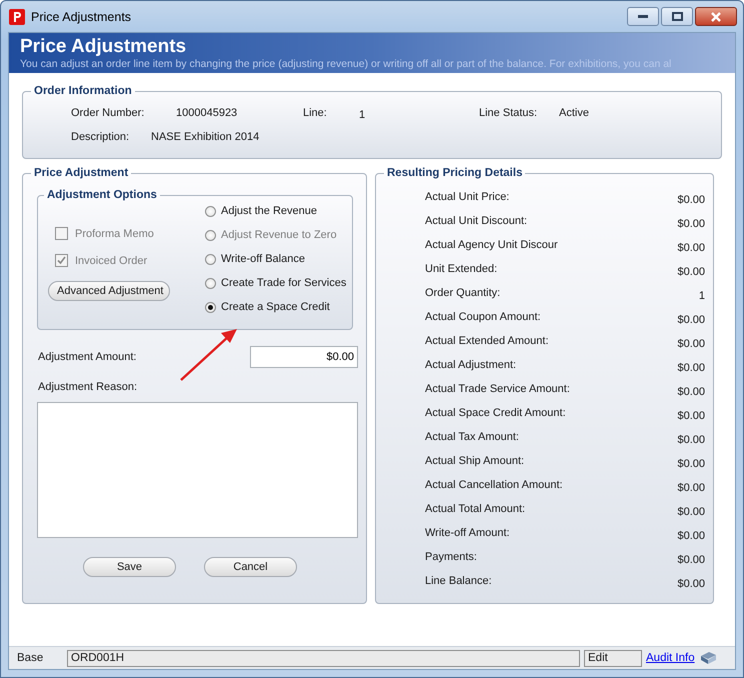 Image resolution: width=744 pixels, height=678 pixels. I want to click on detail-label: Actual Trade Service Amount:, so click(498, 389).